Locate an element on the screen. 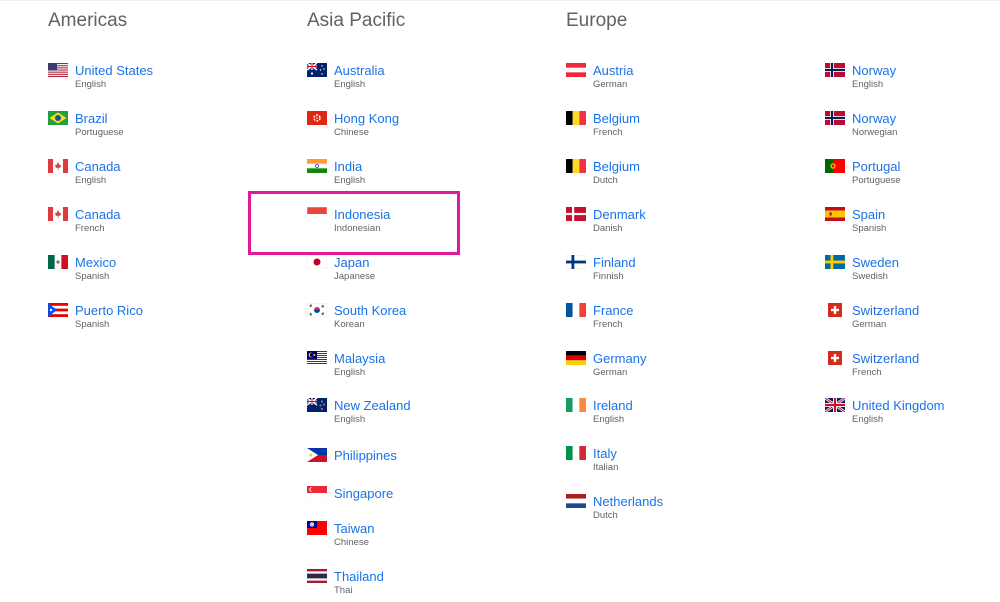  it-flag-icon is located at coordinates (579, 453).